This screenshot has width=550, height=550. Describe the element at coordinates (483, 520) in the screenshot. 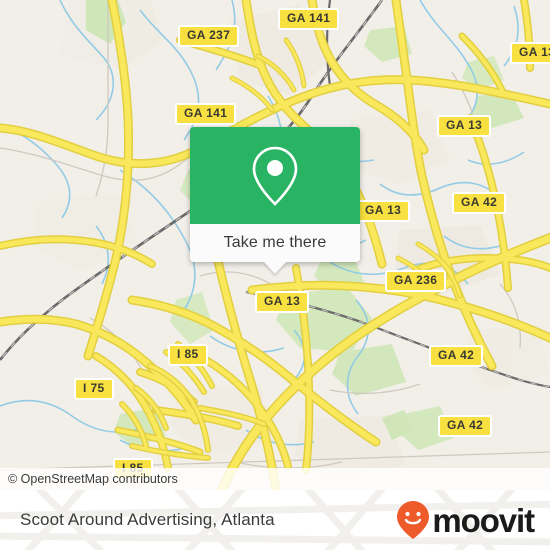

I see `moovit-wordmark: moovit` at that location.